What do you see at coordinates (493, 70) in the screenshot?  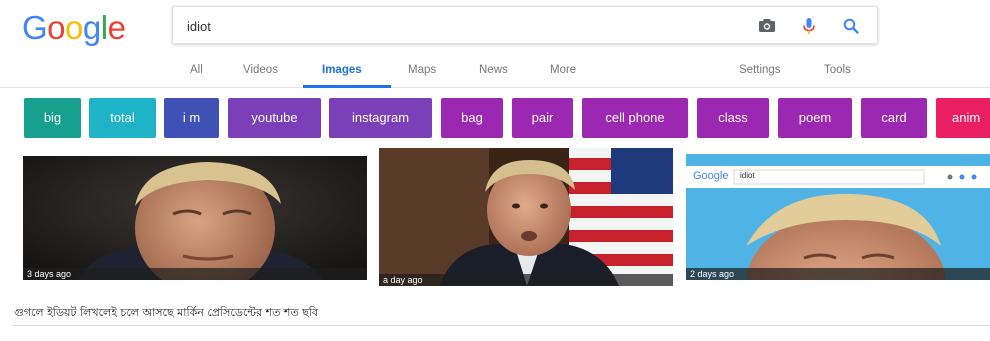 I see `tab-news: News` at bounding box center [493, 70].